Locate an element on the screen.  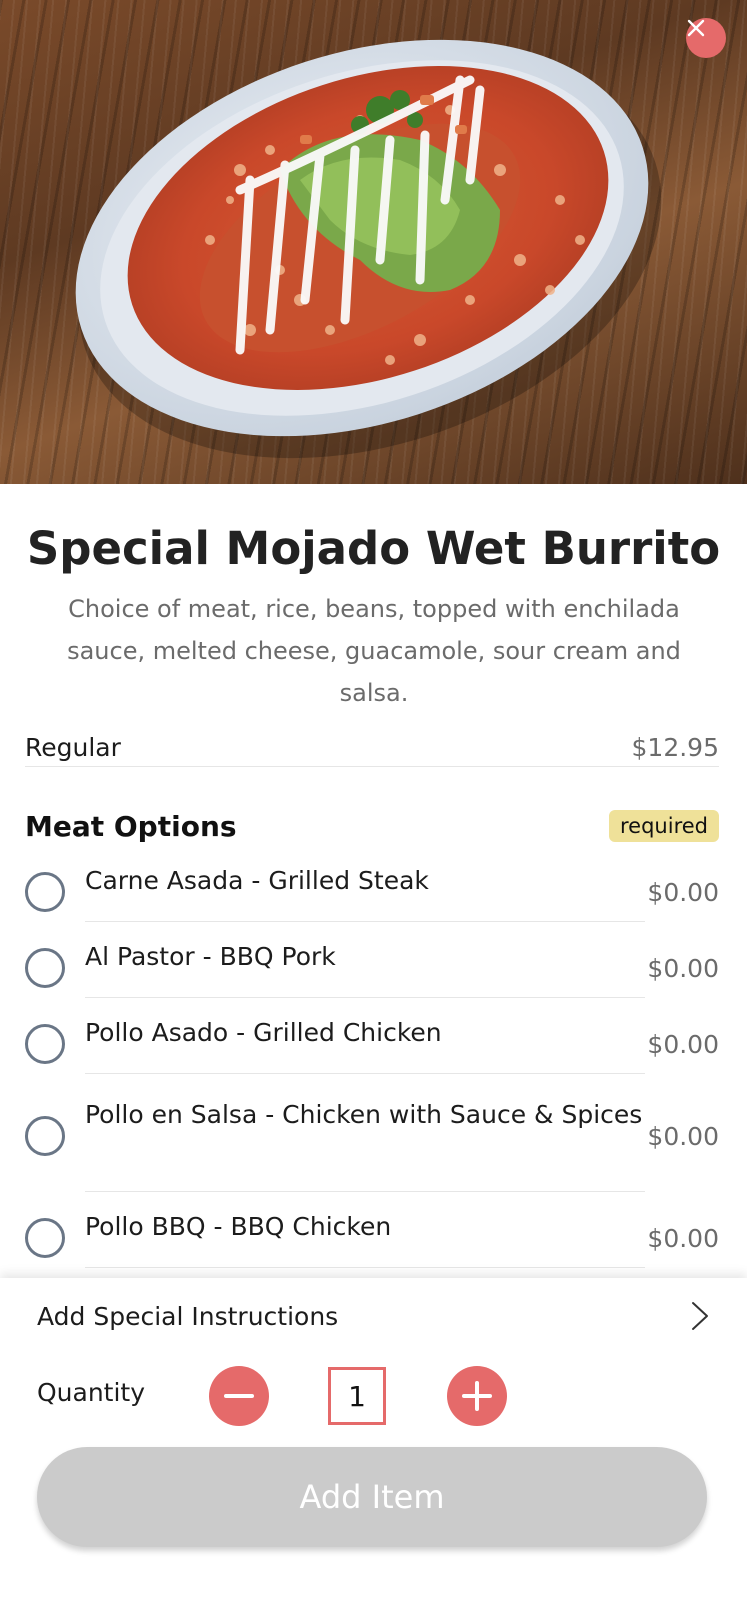
section-title: Meat Options is located at coordinates (131, 826).